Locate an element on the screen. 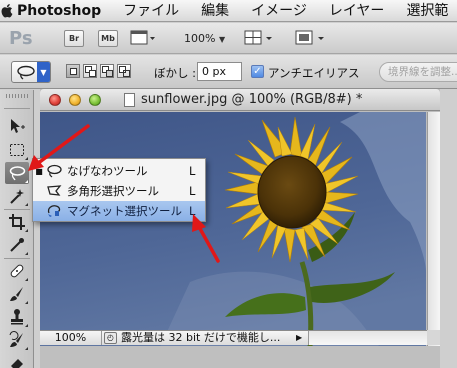 The image size is (457, 368). menu-bar: Photoshop ファイル 編集 イメージ レイヤー 選択範 is located at coordinates (228, 11).